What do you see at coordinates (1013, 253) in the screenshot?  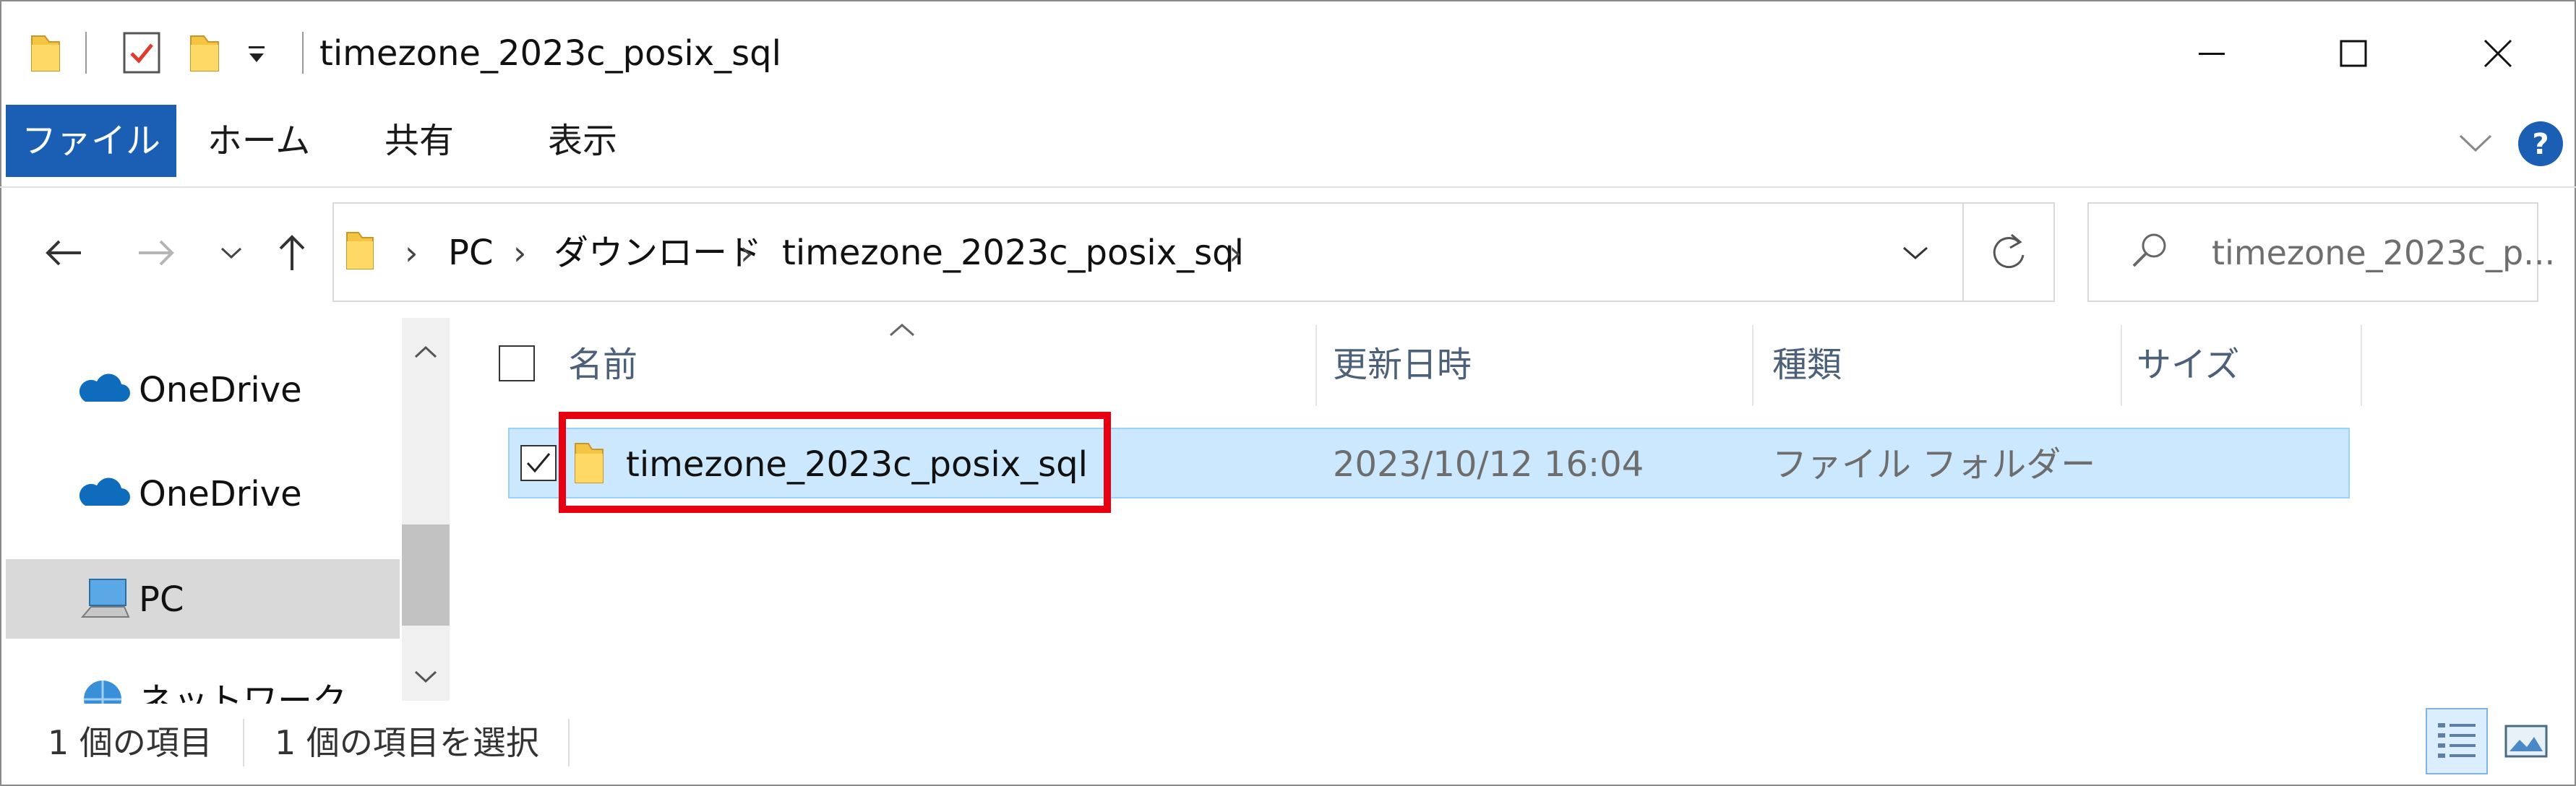 I see `breadcrumb-current-folder: timezone_2023c_posix_sql` at bounding box center [1013, 253].